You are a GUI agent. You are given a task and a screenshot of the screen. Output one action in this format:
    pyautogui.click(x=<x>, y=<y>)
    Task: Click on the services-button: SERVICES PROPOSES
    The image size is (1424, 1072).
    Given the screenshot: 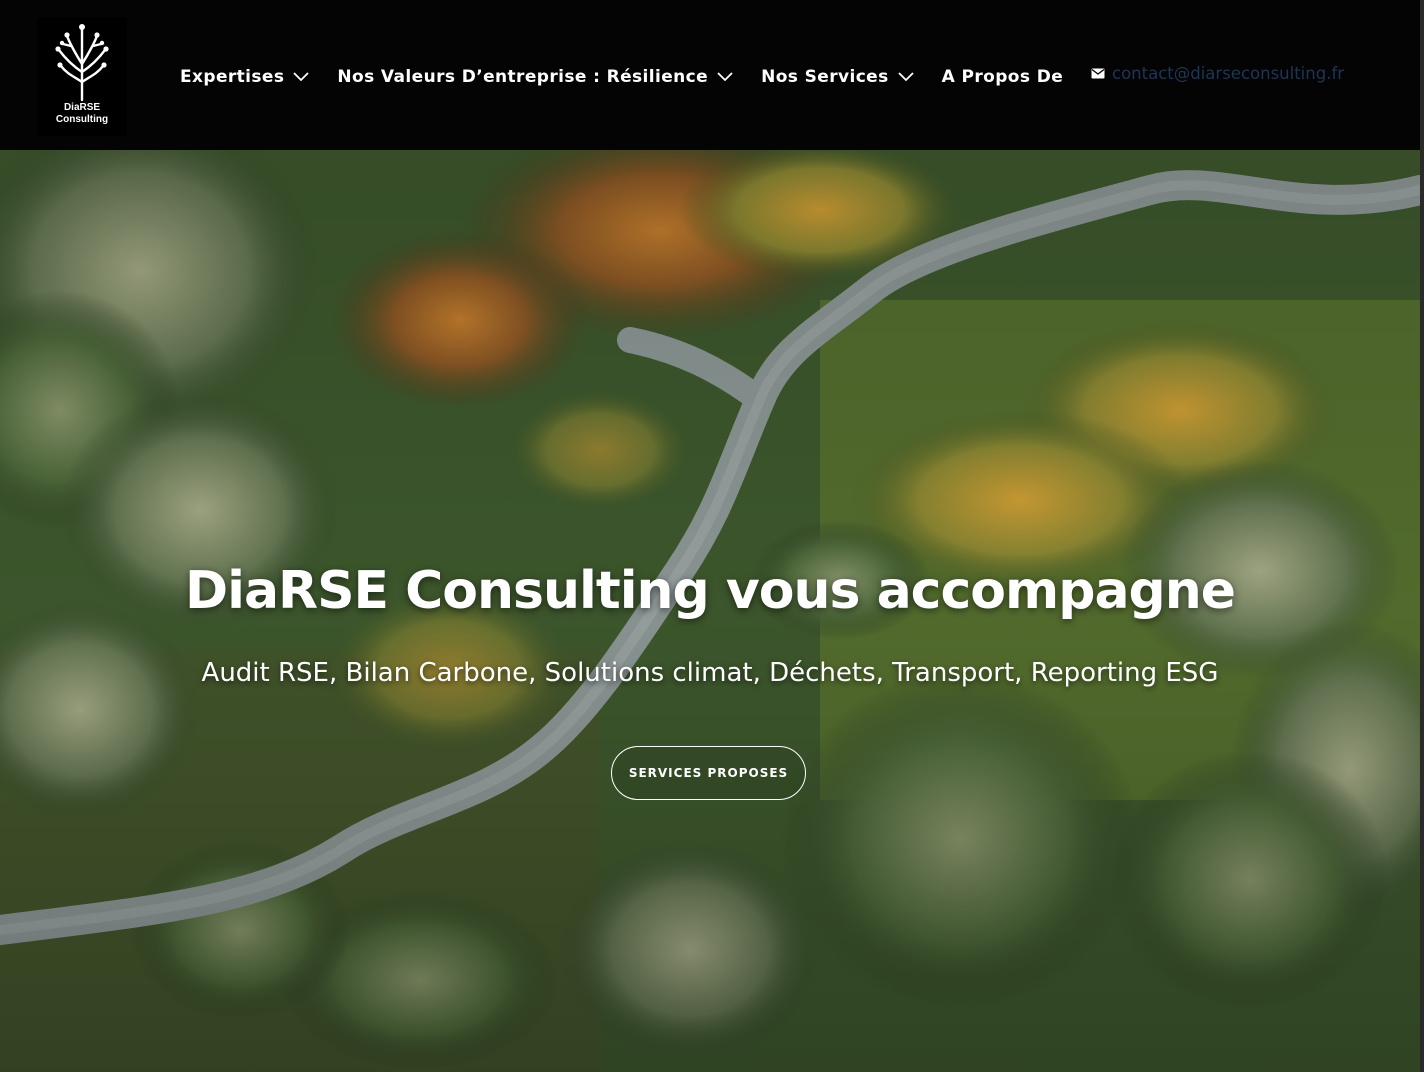 What is the action you would take?
    pyautogui.click(x=708, y=773)
    